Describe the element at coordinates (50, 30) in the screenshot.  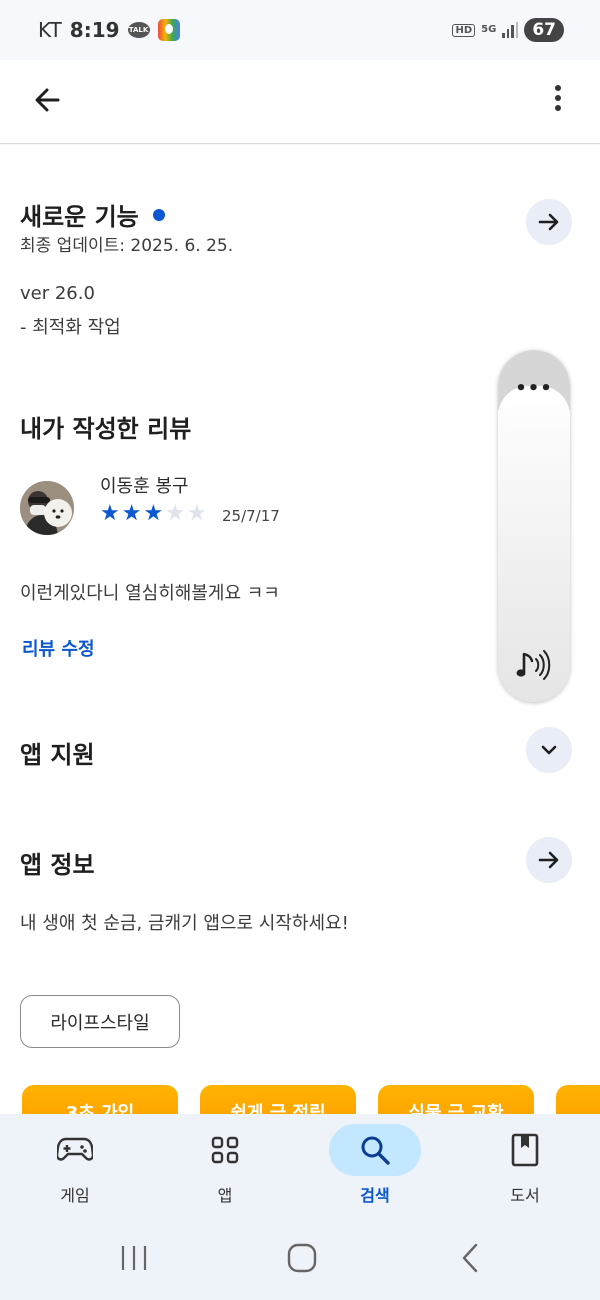
I see `carrier-label: KT` at that location.